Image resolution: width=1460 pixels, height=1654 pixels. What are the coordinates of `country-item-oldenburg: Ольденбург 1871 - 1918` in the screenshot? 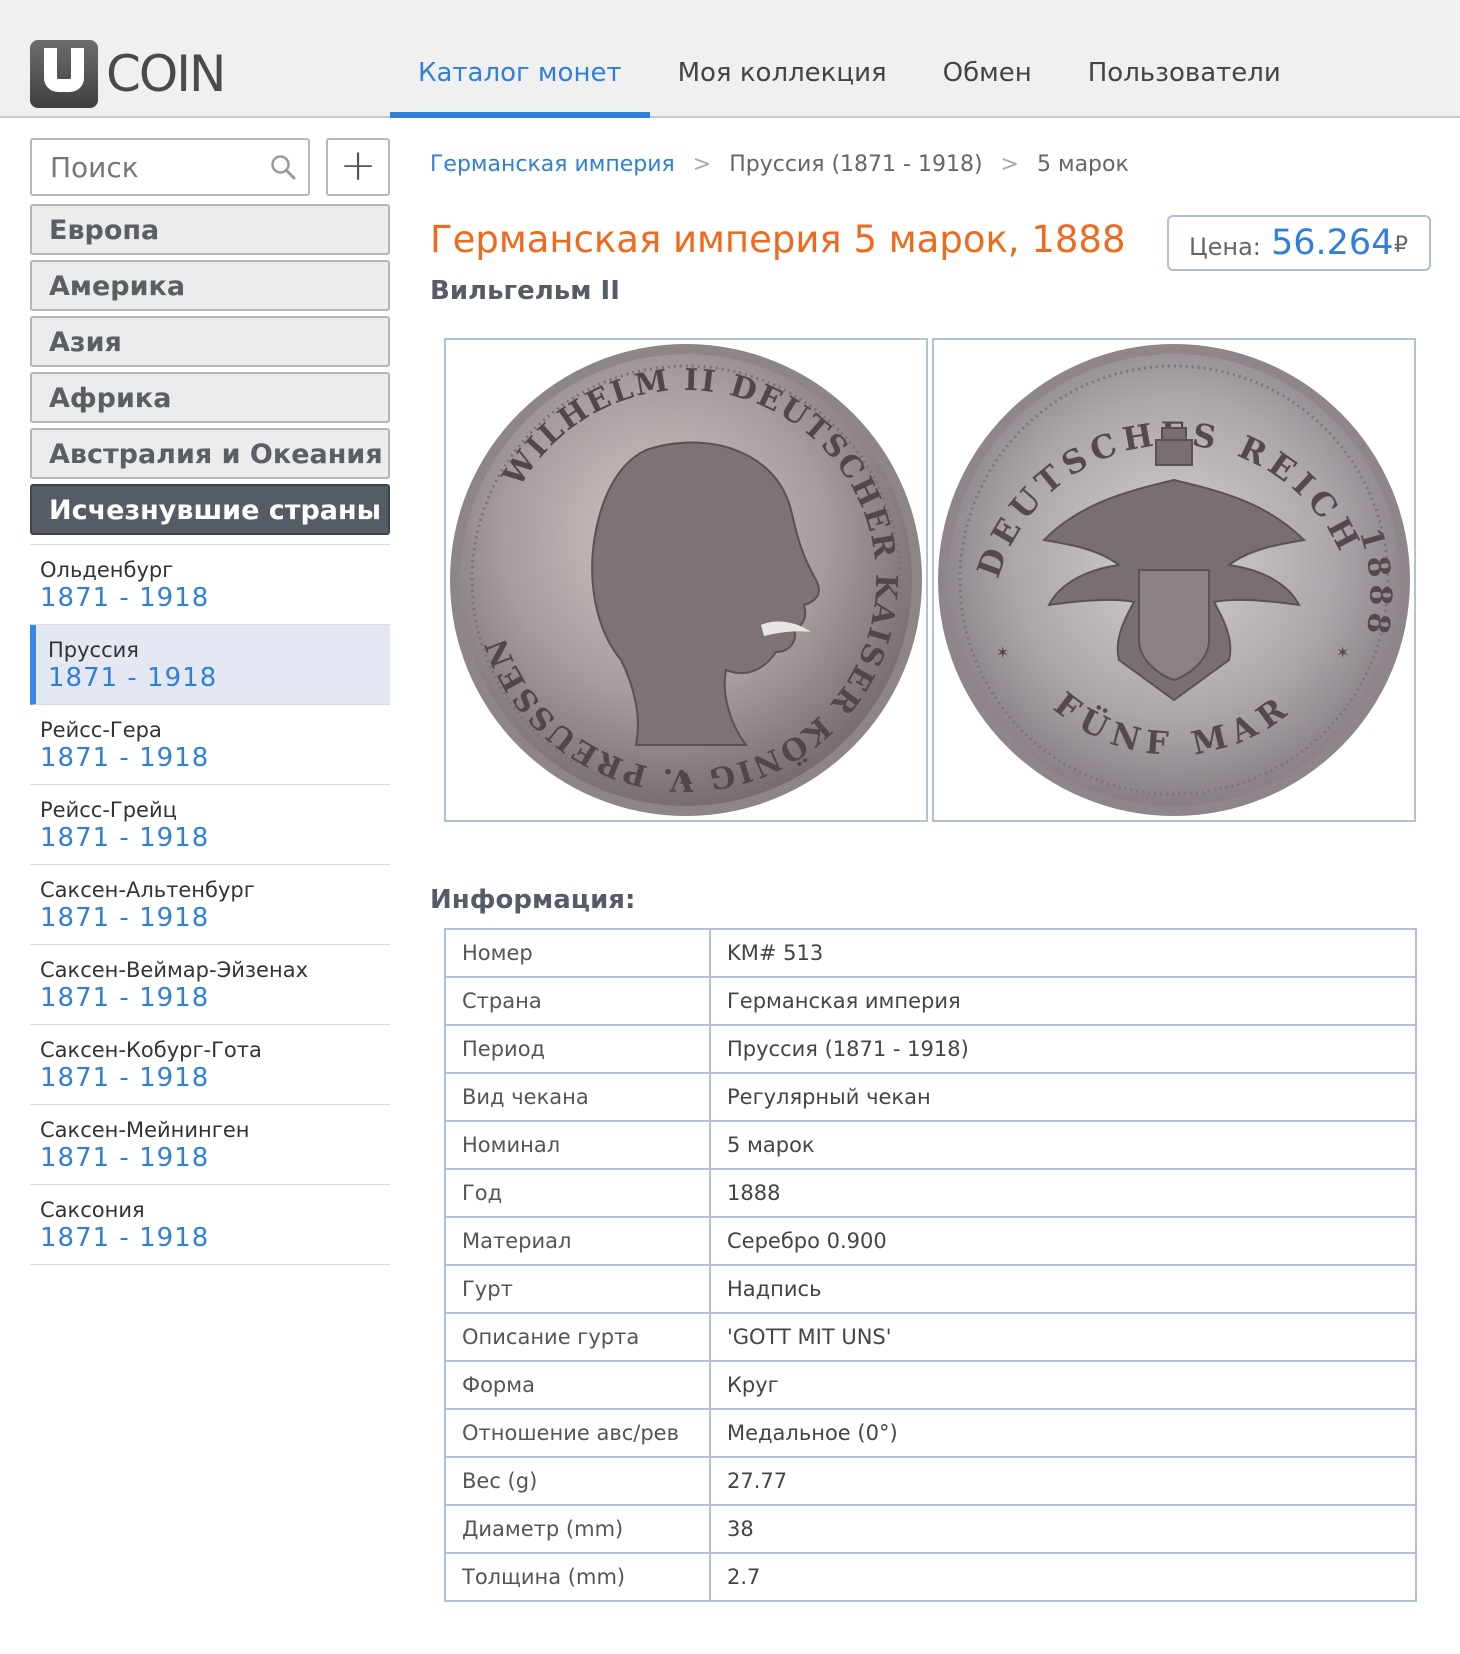 It's located at (210, 585).